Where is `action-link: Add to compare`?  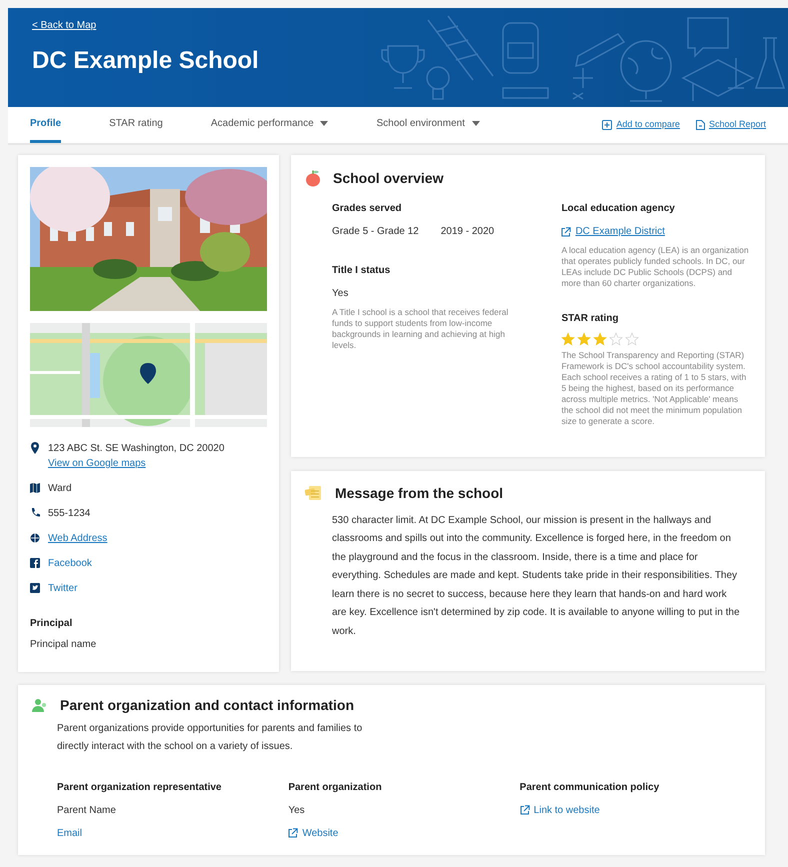 action-link: Add to compare is located at coordinates (648, 125).